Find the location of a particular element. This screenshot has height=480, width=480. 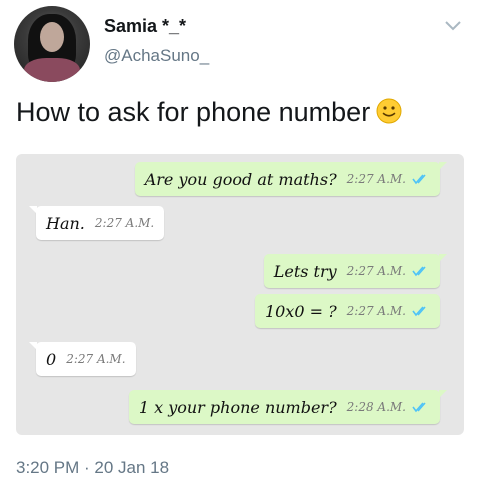

author-handle: @AchaSuno_ is located at coordinates (156, 56).